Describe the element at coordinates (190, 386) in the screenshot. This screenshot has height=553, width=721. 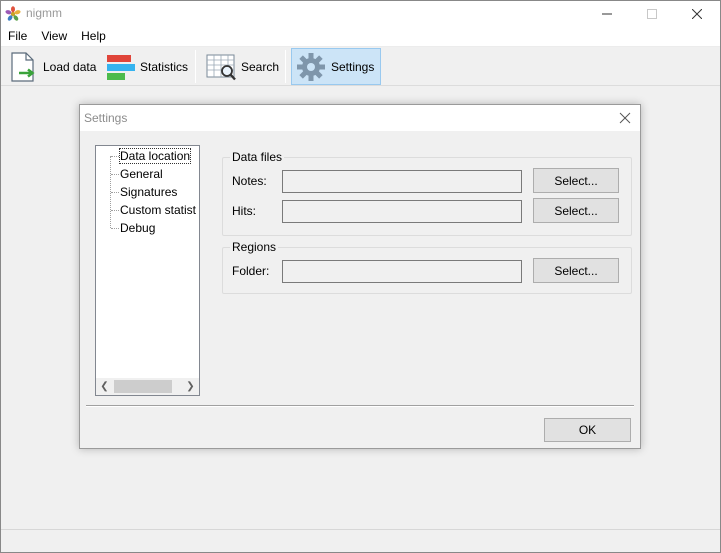
I see `scroll-right-icon: ❯` at that location.